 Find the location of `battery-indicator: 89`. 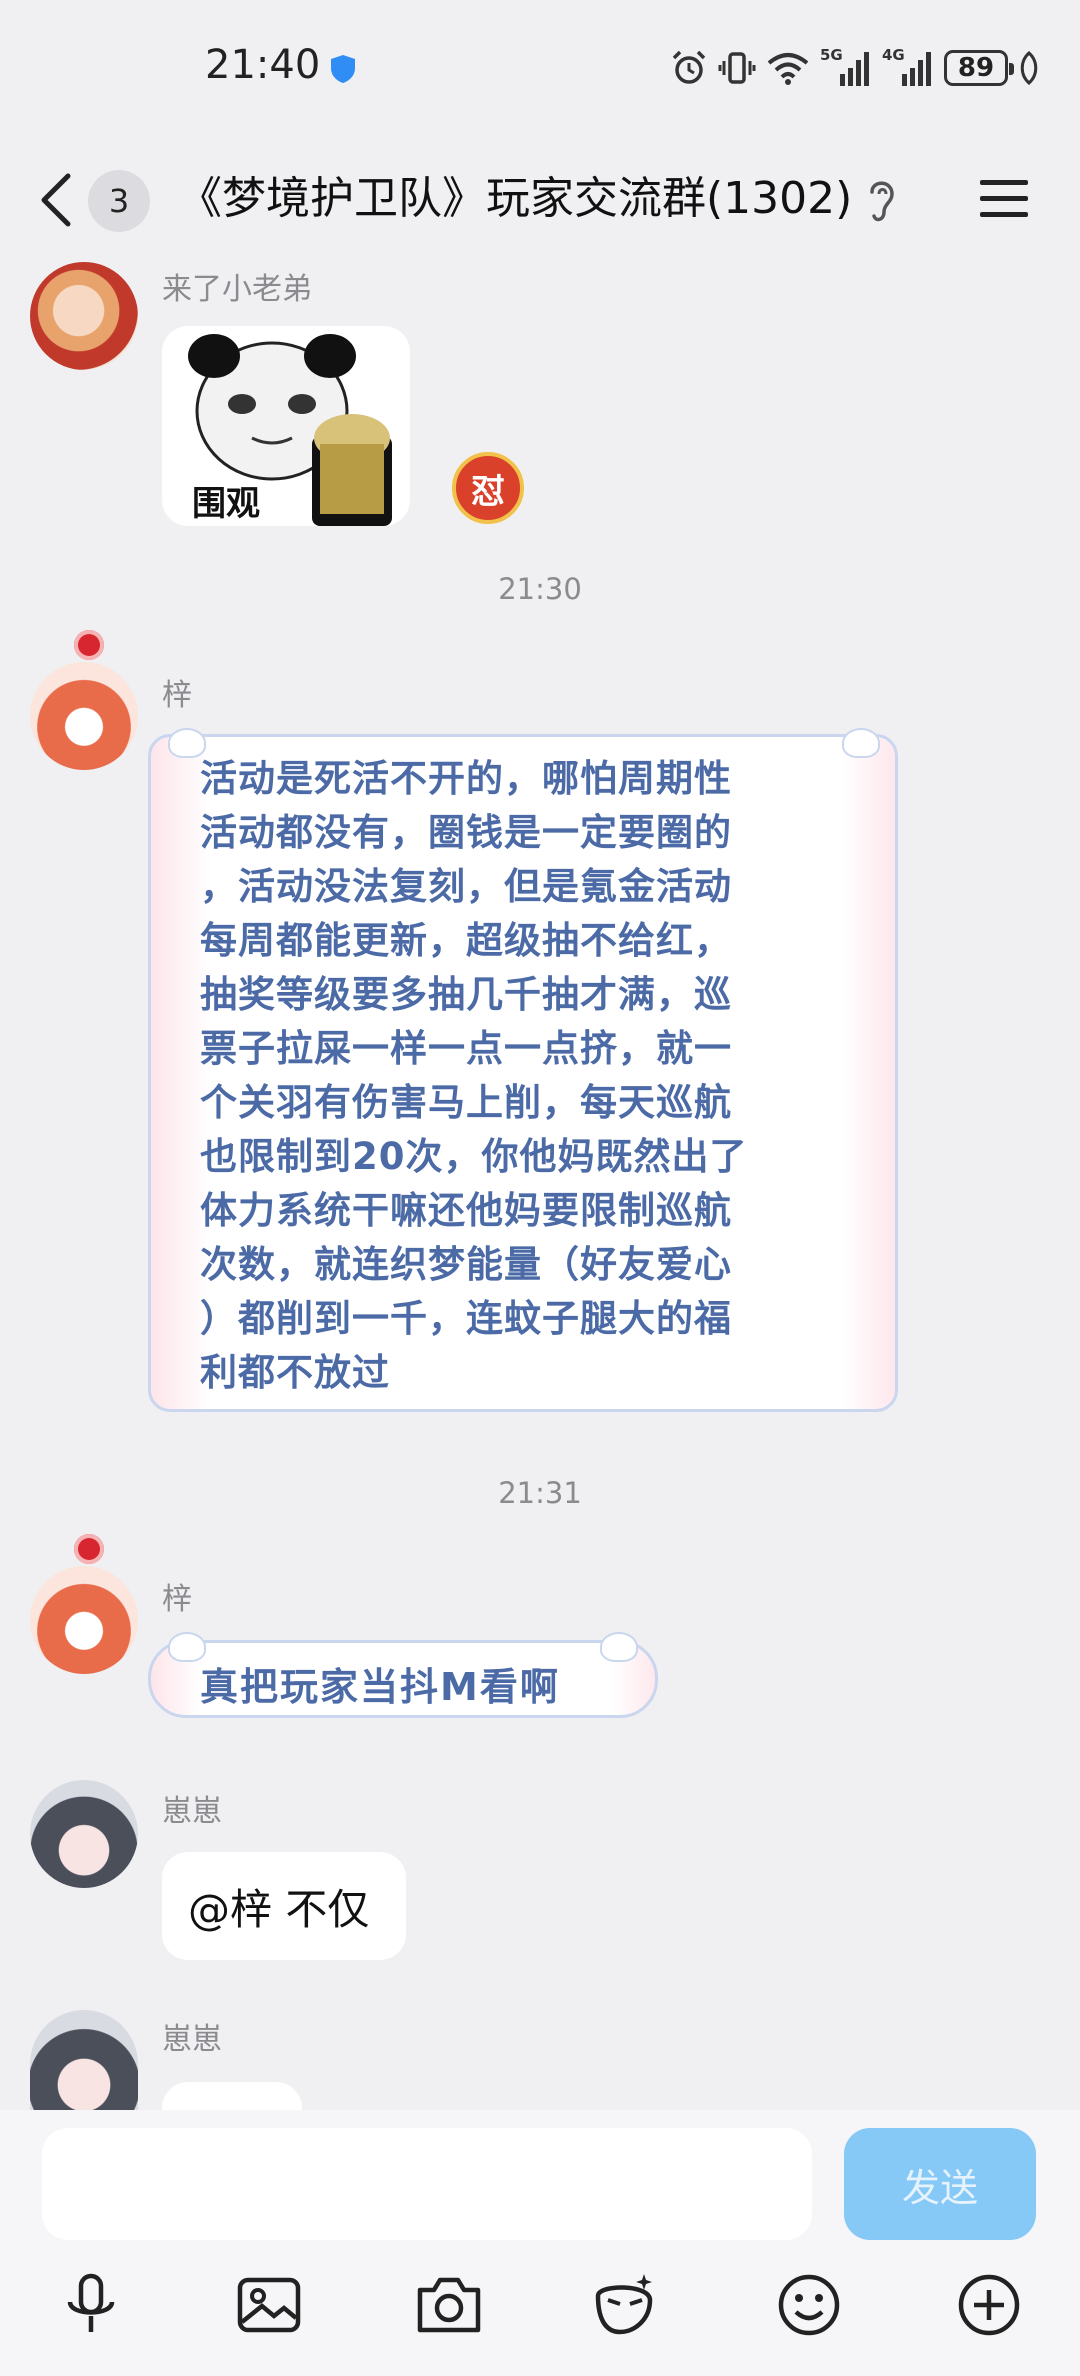

battery-indicator: 89 is located at coordinates (979, 68).